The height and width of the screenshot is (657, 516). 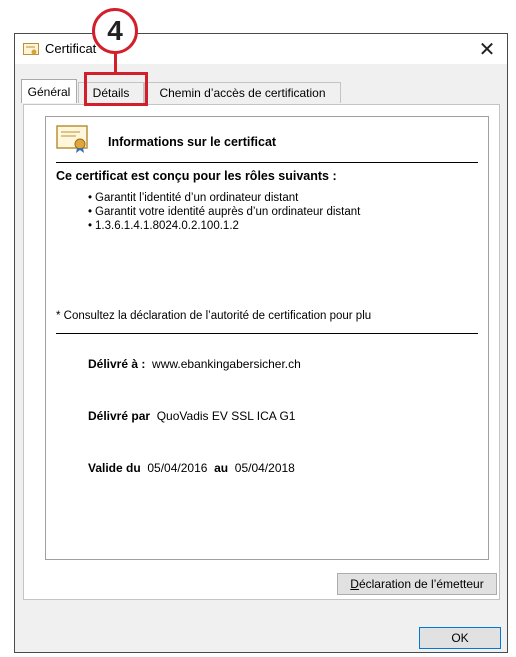 What do you see at coordinates (119, 416) in the screenshot?
I see `issued-by-label: Délivré par` at bounding box center [119, 416].